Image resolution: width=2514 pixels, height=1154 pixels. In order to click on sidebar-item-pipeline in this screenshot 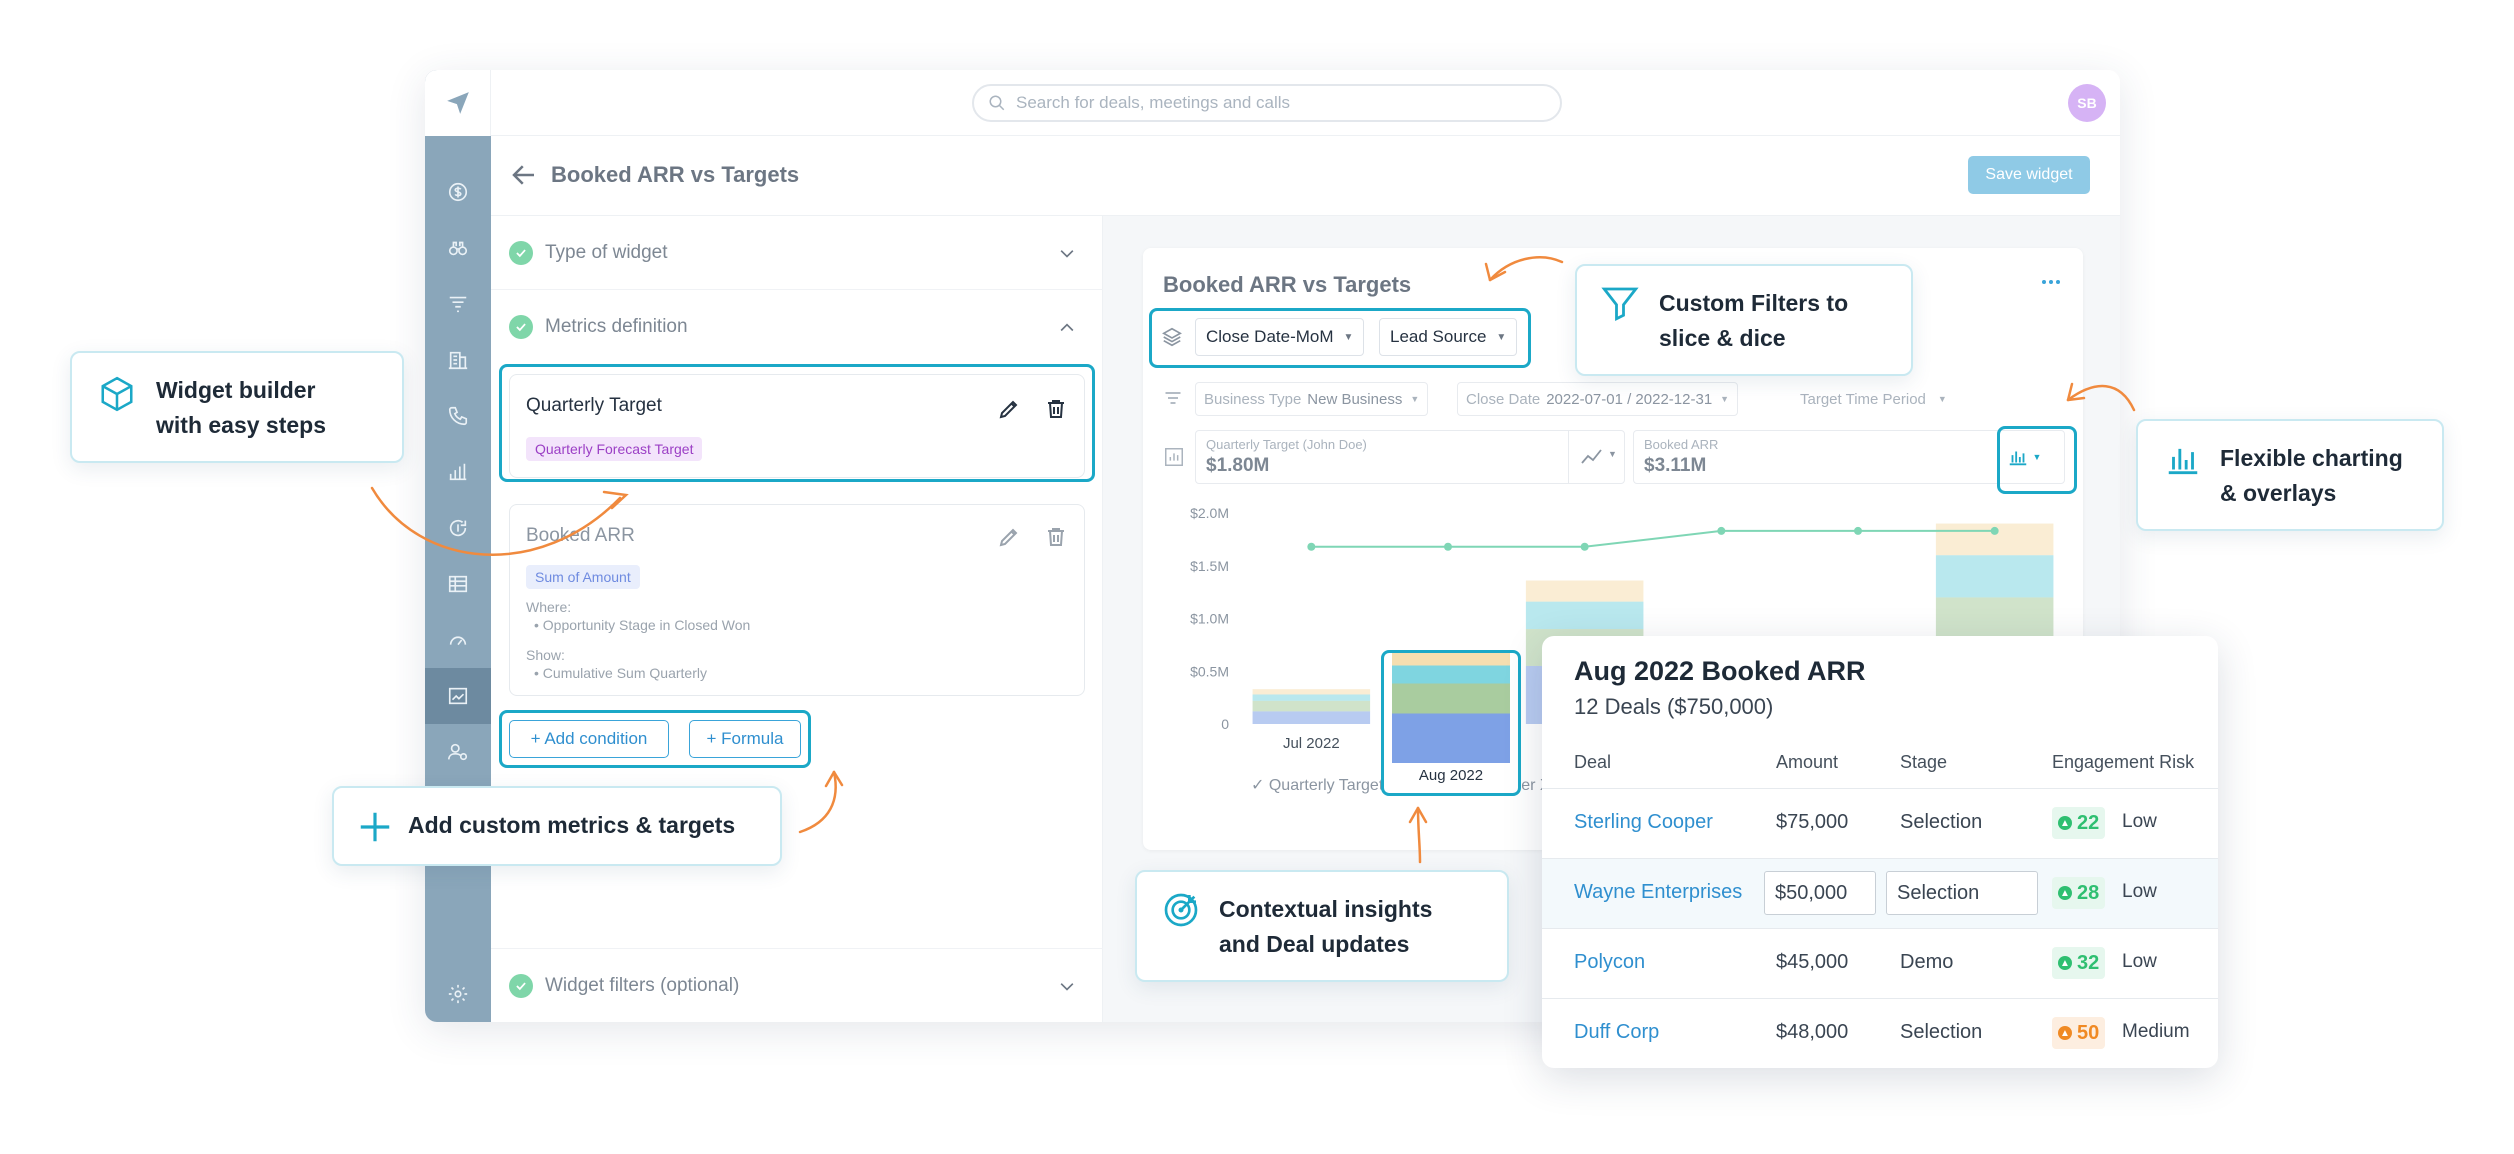, I will do `click(458, 304)`.